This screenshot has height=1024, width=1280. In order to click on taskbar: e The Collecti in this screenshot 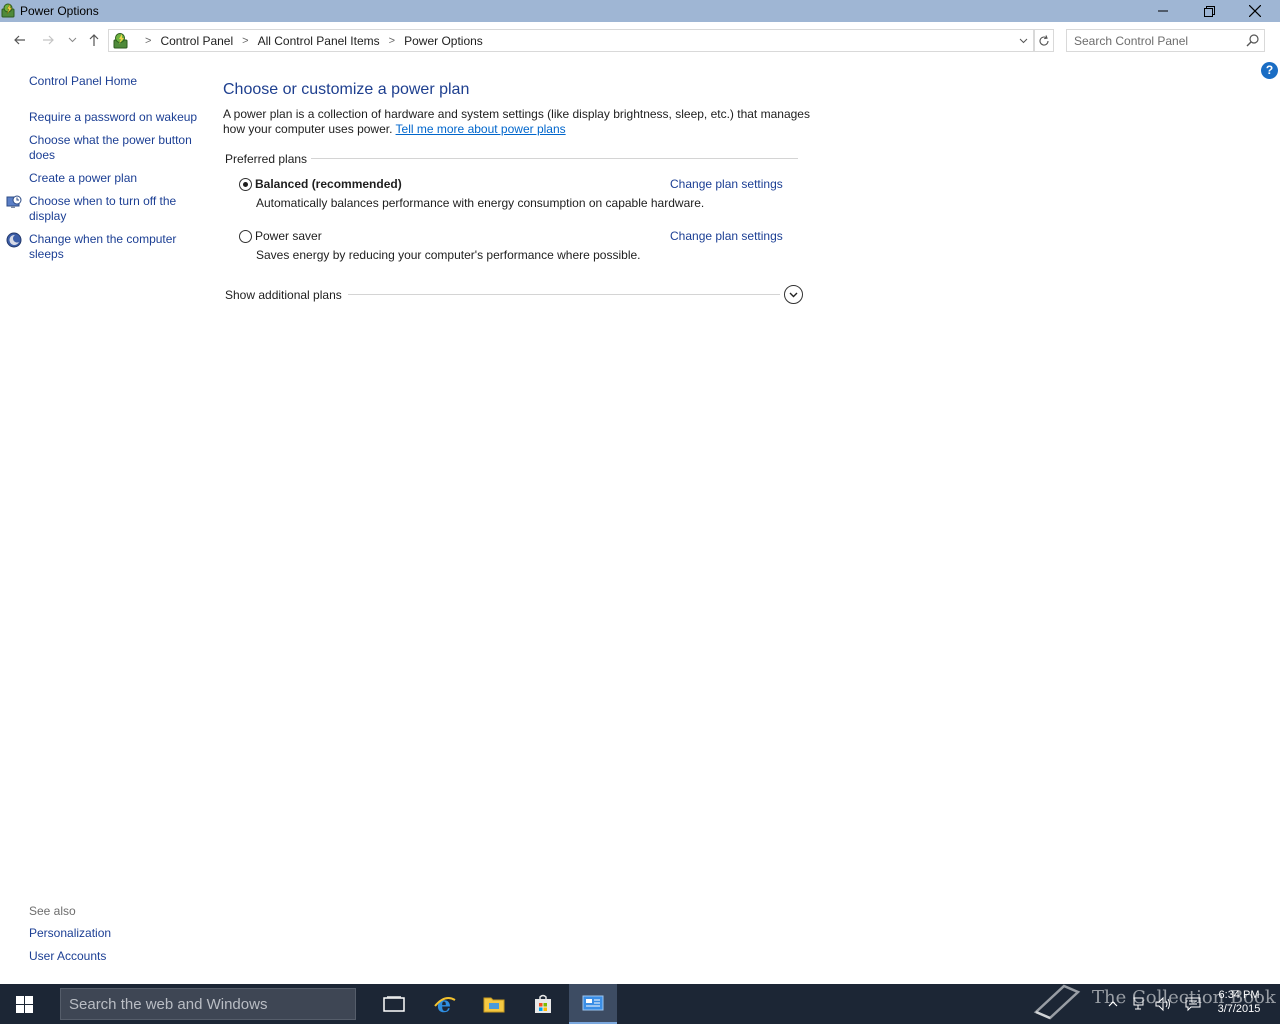, I will do `click(640, 1004)`.